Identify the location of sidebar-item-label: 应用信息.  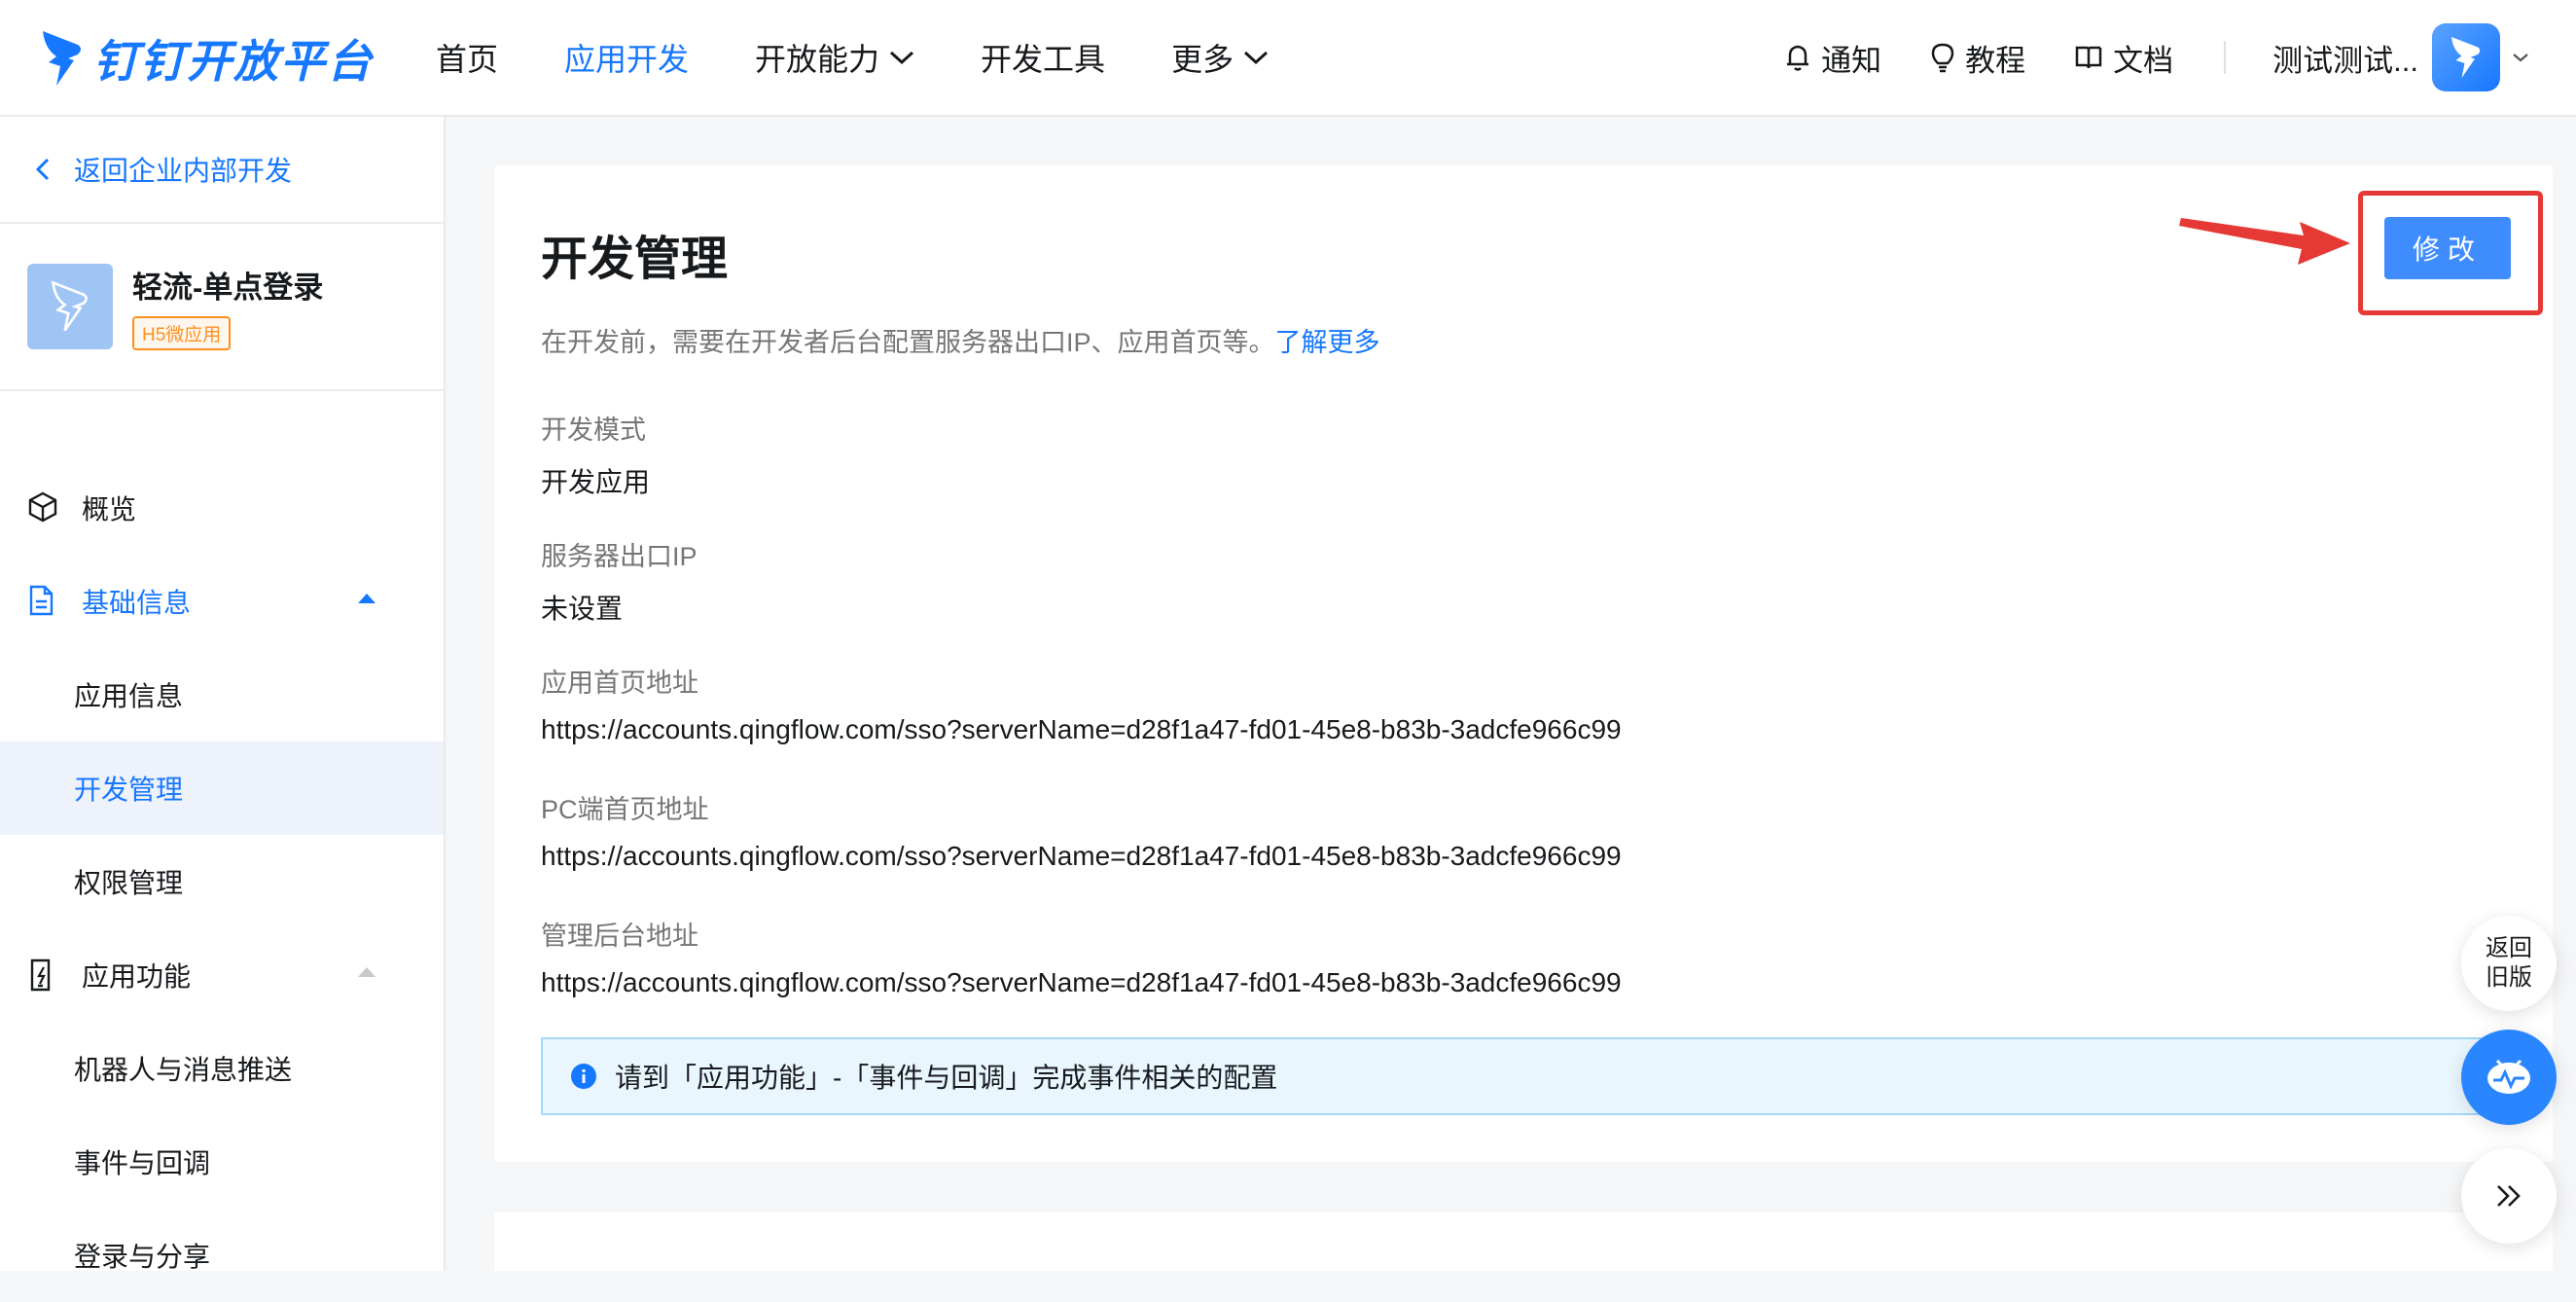
(129, 696).